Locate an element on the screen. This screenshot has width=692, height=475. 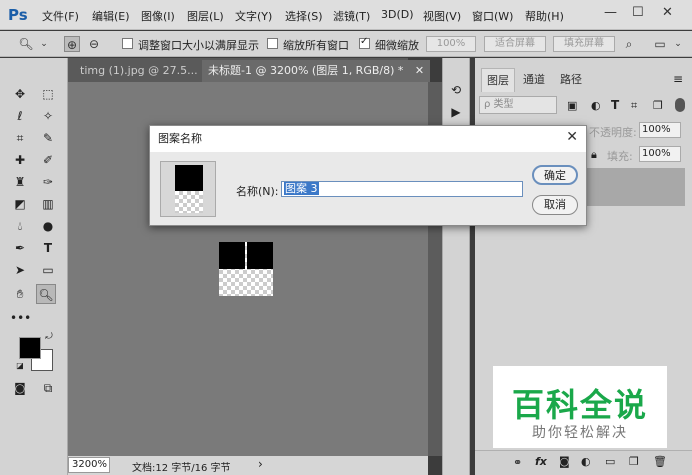
delete-layer-icon: 🗑︎ is located at coordinates (660, 461).